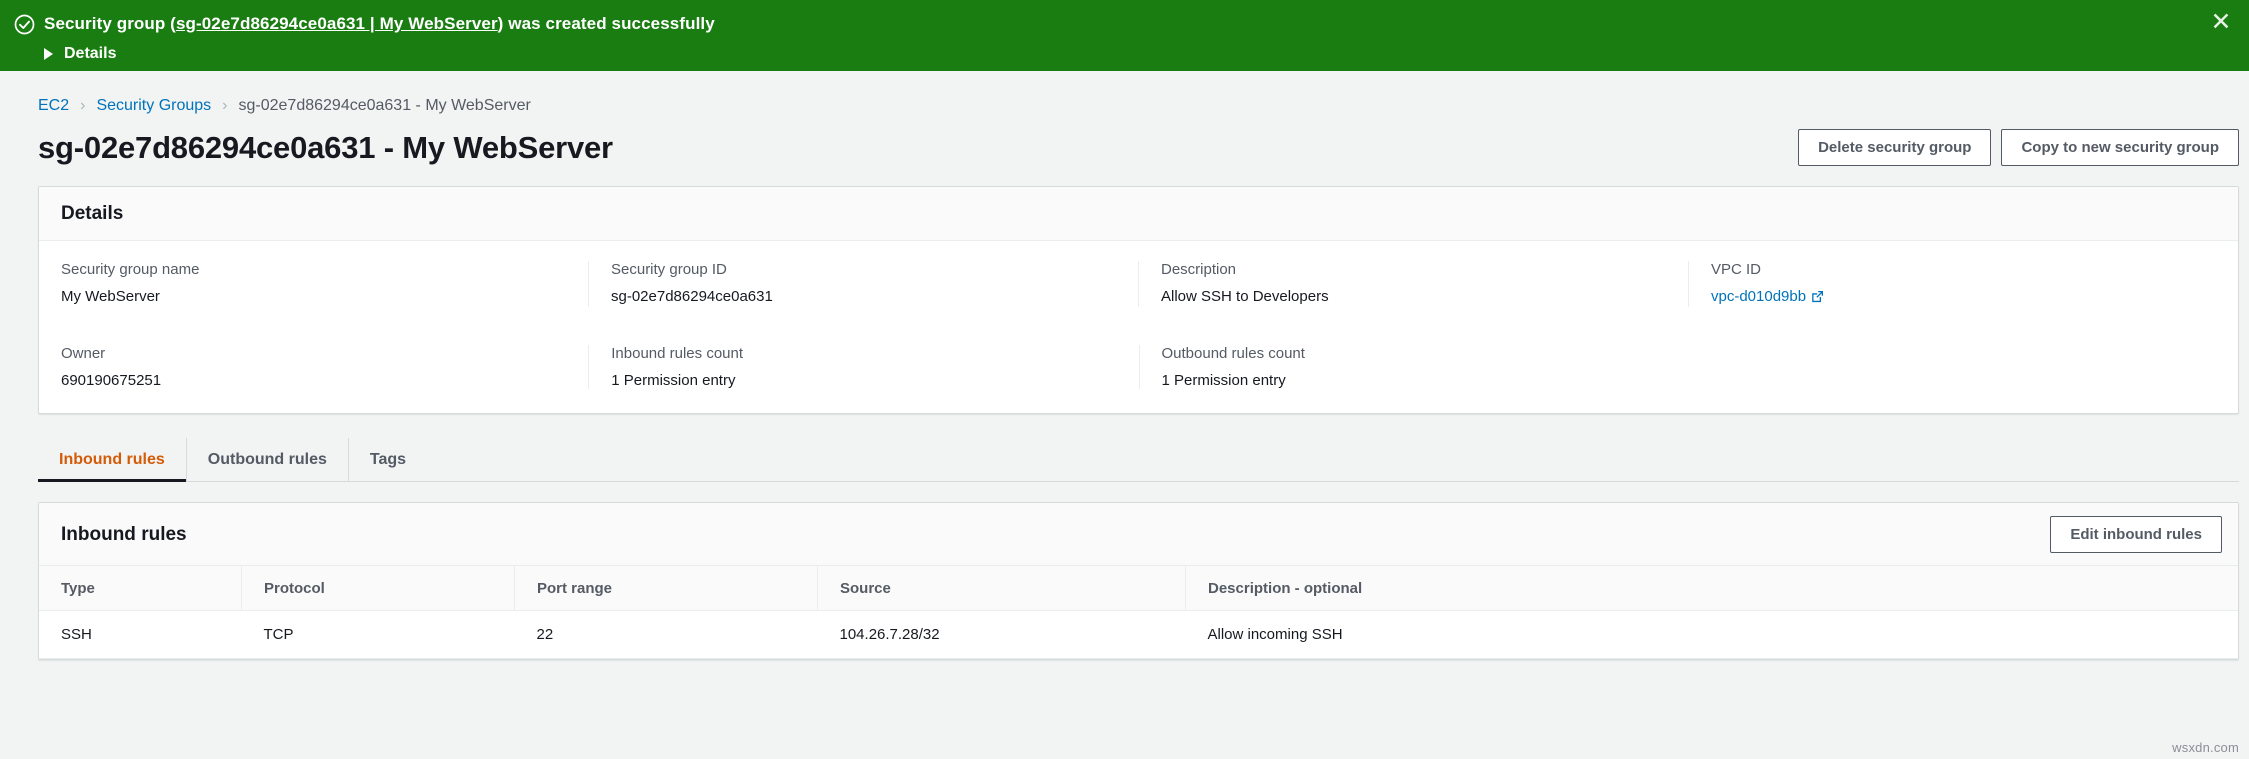 The image size is (2249, 759). What do you see at coordinates (1138, 534) in the screenshot?
I see `inbound-rules-header: Inbound rules Edit inbound rules` at bounding box center [1138, 534].